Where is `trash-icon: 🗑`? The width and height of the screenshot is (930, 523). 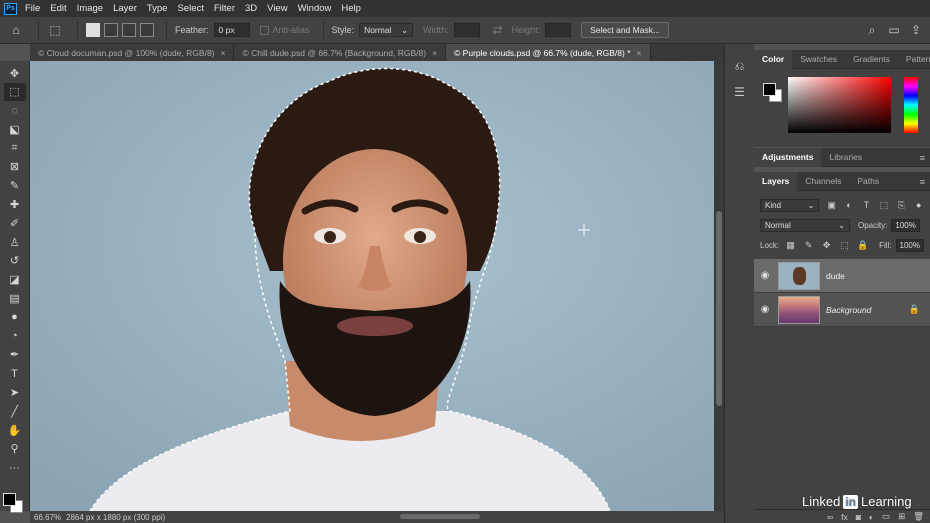
trash-icon: 🗑 is located at coordinates (918, 516).